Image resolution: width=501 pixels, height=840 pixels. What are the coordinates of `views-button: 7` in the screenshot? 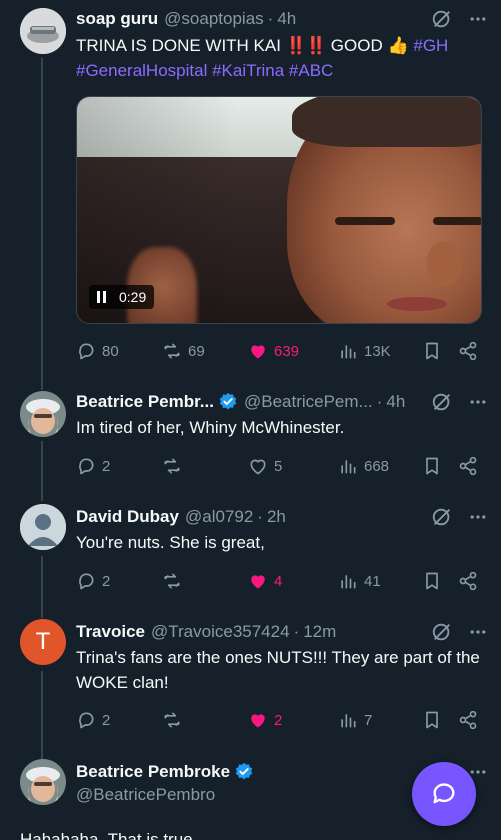 It's located at (355, 720).